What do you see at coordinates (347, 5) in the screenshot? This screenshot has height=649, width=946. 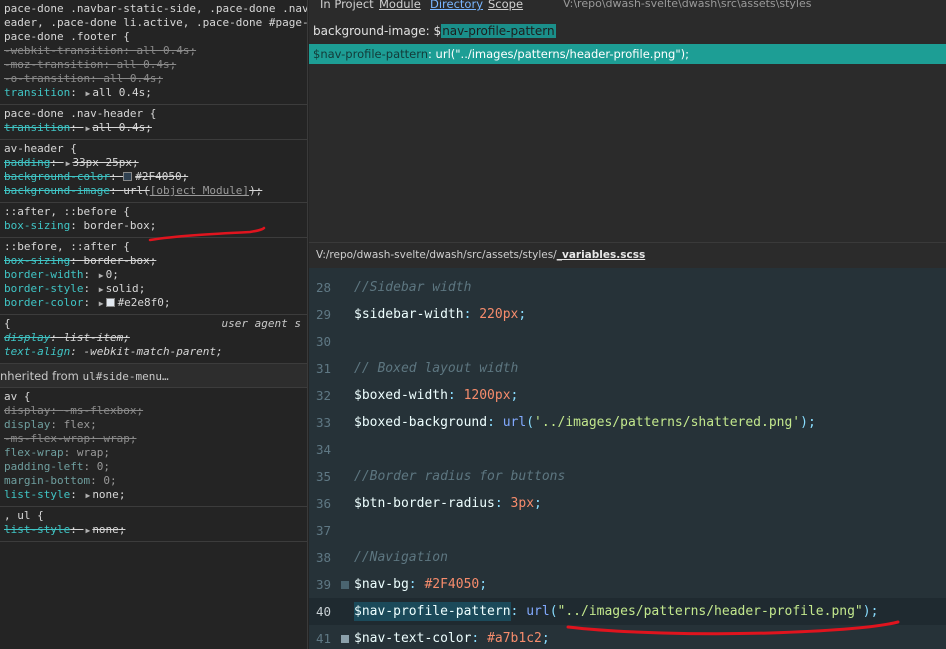 I see `tab-in-project: In Project` at bounding box center [347, 5].